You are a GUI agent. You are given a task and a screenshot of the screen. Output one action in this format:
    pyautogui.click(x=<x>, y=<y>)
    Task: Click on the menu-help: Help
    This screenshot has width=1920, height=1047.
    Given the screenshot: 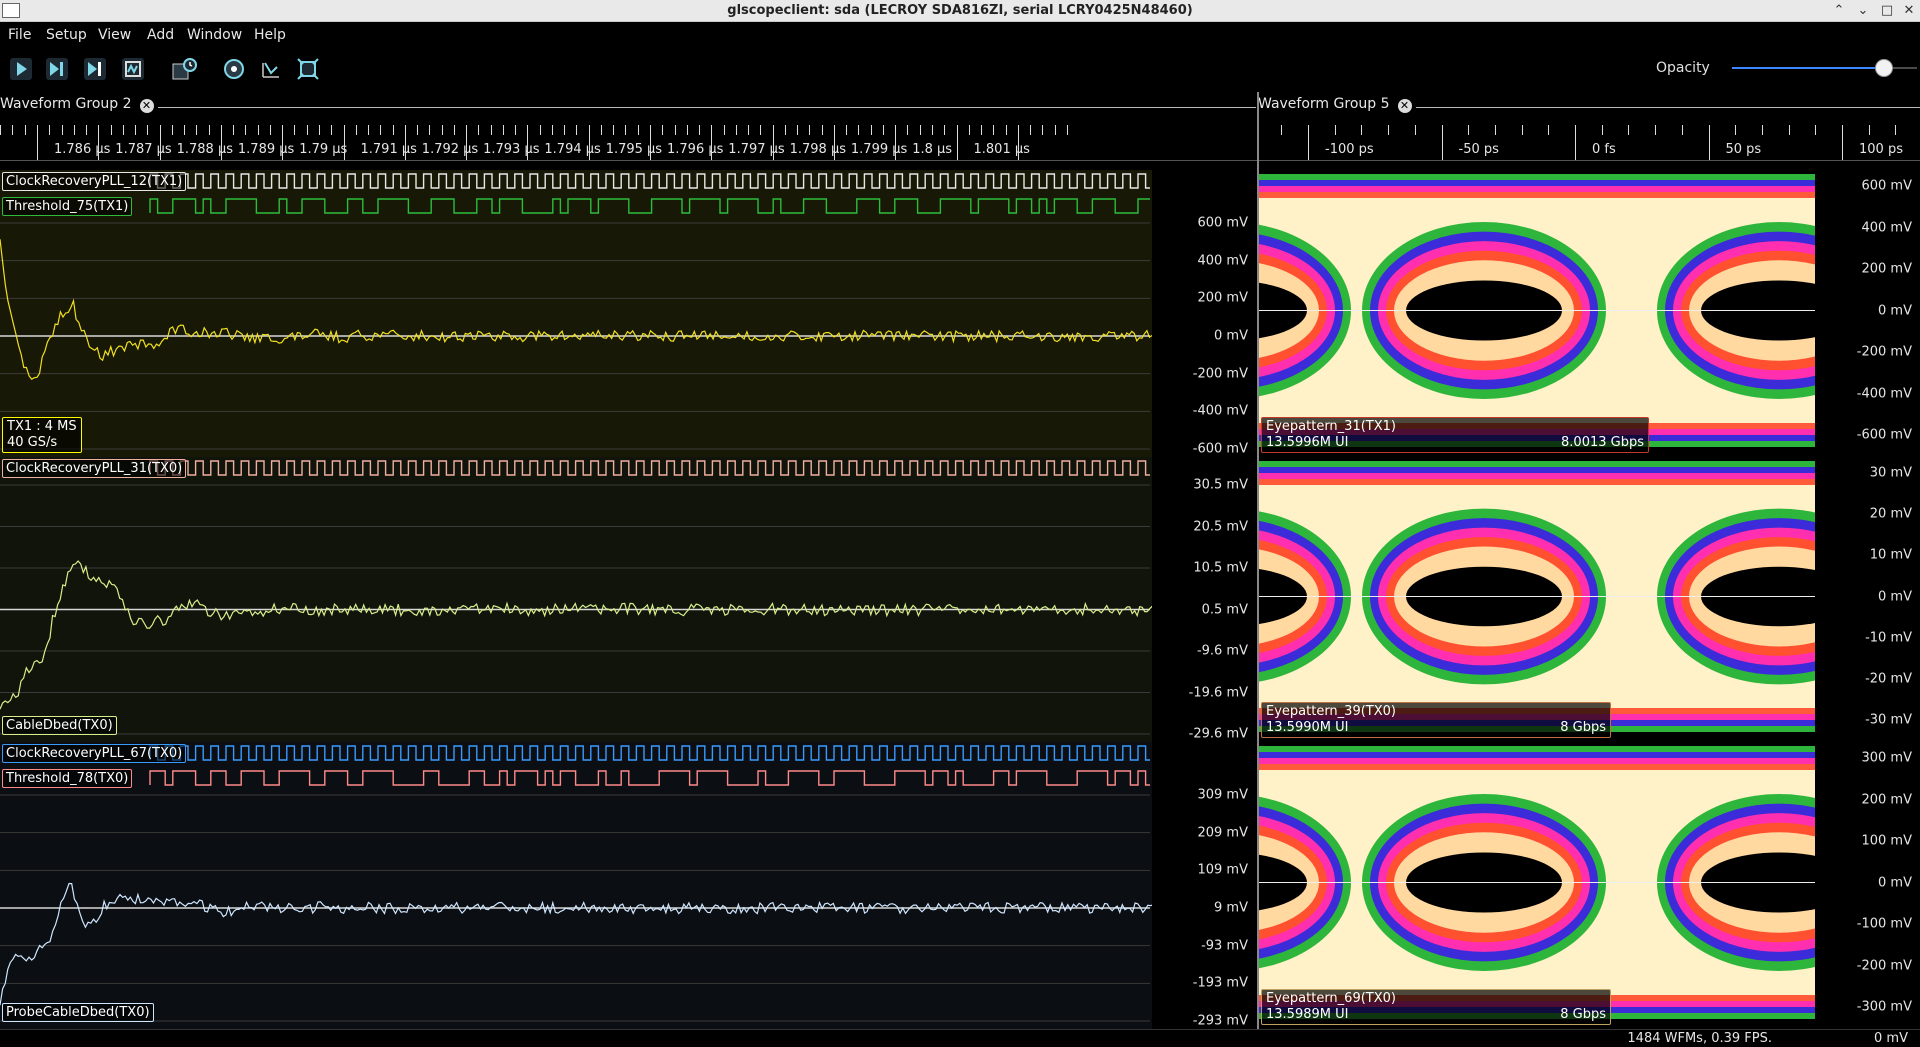 What is the action you would take?
    pyautogui.click(x=270, y=35)
    